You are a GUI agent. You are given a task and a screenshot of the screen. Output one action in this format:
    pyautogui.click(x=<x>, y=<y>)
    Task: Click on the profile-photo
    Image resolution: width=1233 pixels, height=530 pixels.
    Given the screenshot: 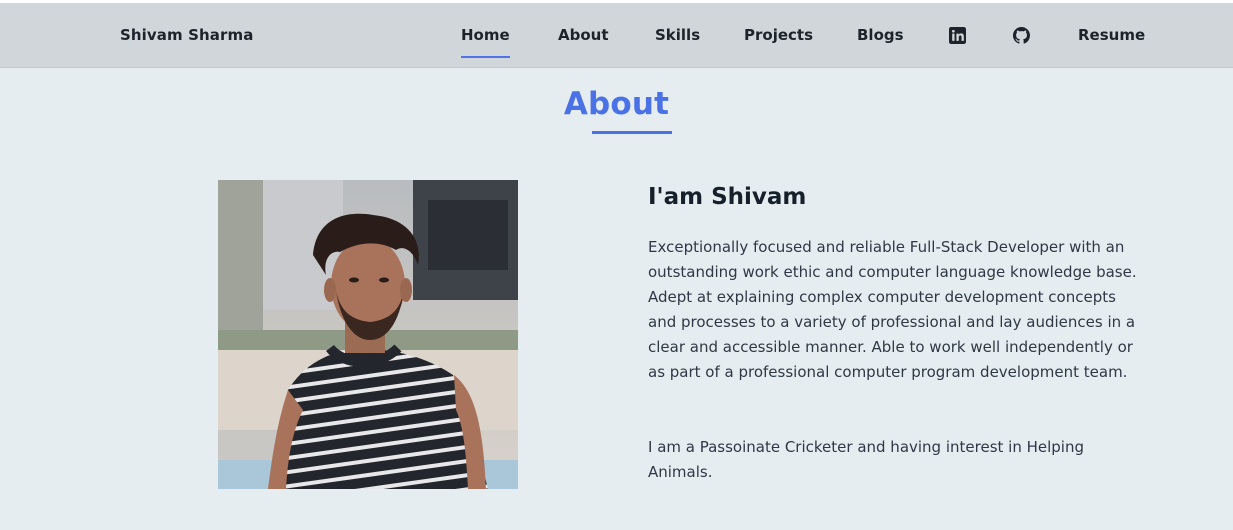 What is the action you would take?
    pyautogui.click(x=368, y=334)
    